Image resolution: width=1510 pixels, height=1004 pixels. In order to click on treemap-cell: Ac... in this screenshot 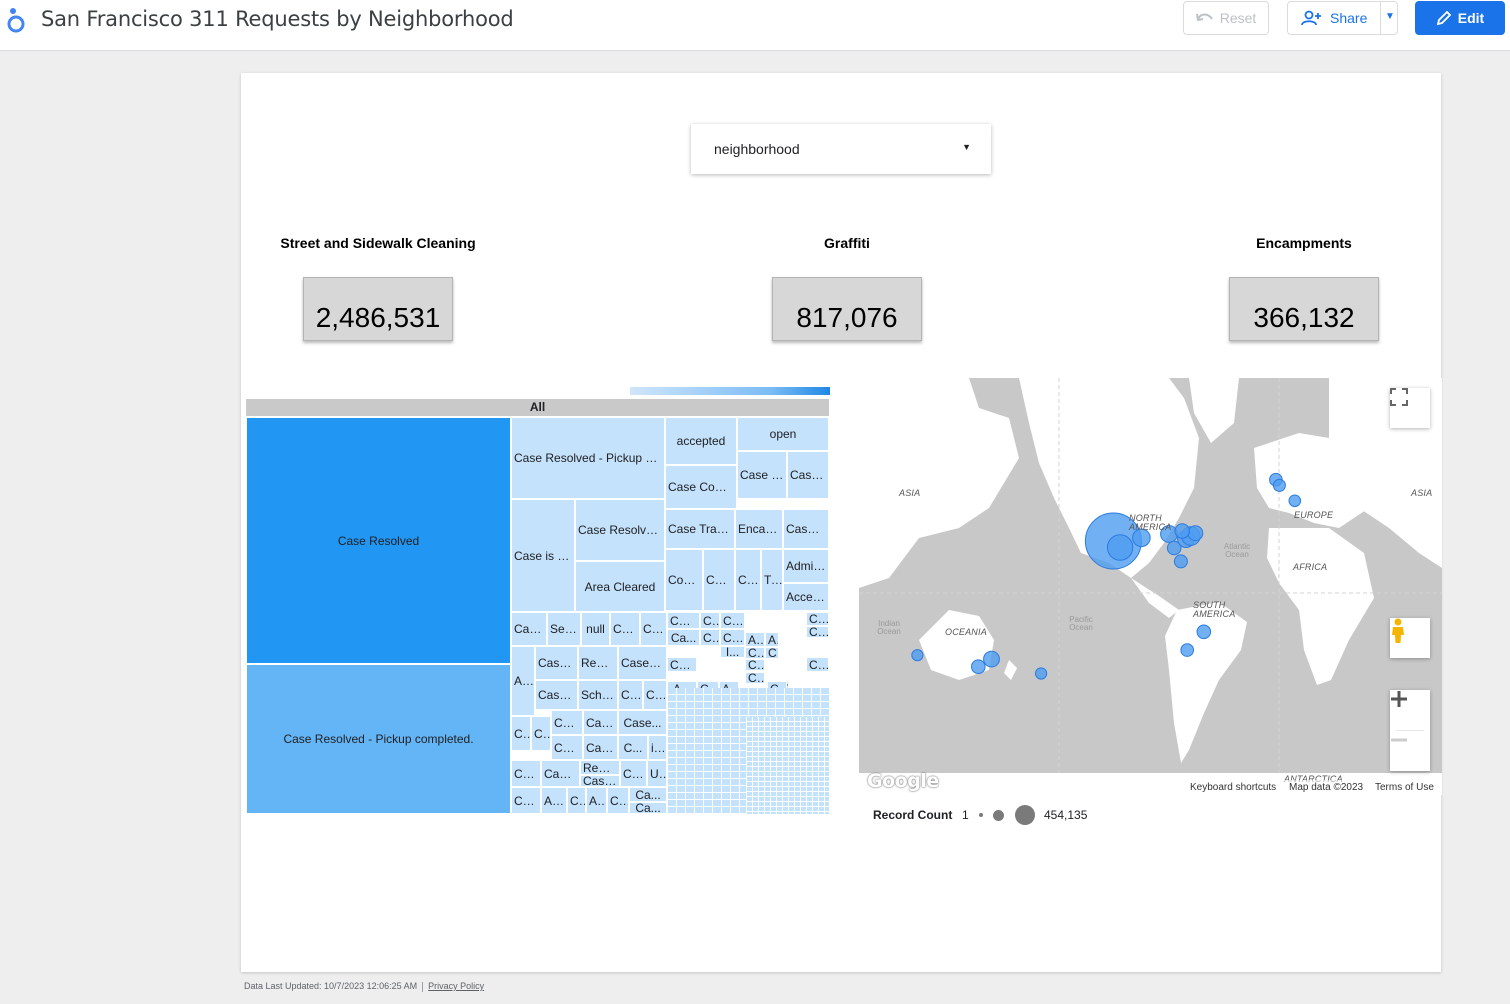, I will do `click(554, 800)`.